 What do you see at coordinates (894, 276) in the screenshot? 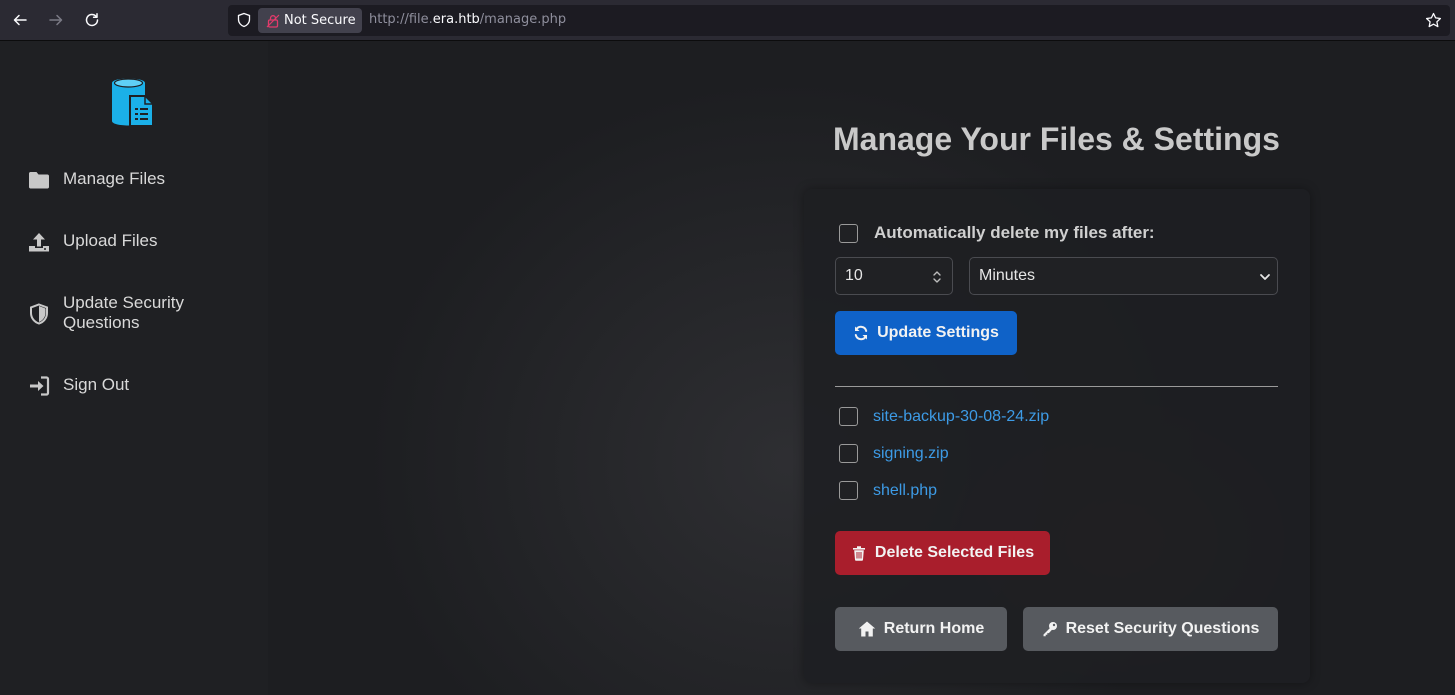
I see `delete-amount-input: 10` at bounding box center [894, 276].